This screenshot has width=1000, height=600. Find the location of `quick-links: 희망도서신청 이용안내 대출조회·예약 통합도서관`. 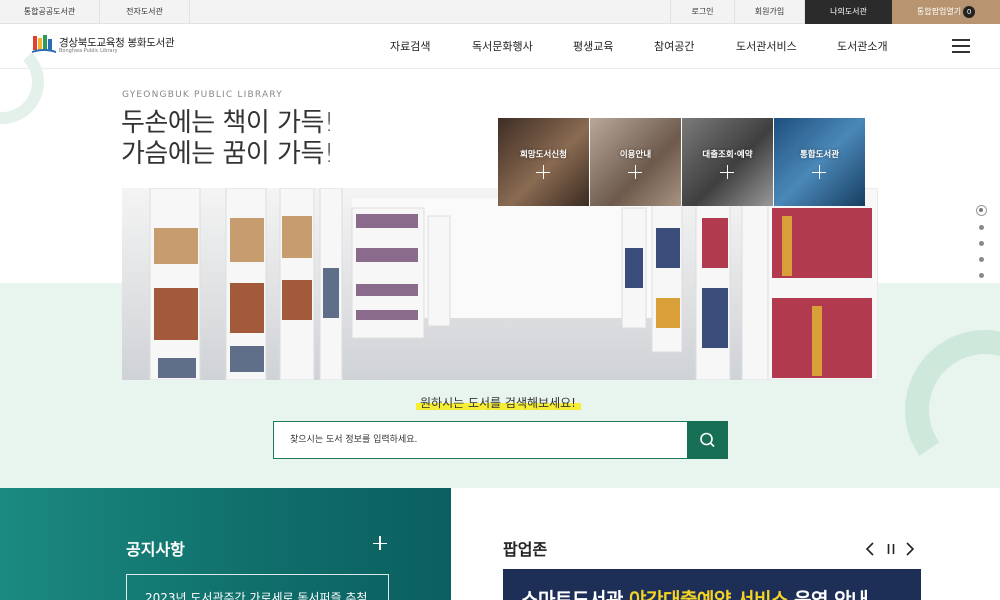

quick-links: 희망도서신청 이용안내 대출조회·예약 통합도서관 is located at coordinates (681, 162).